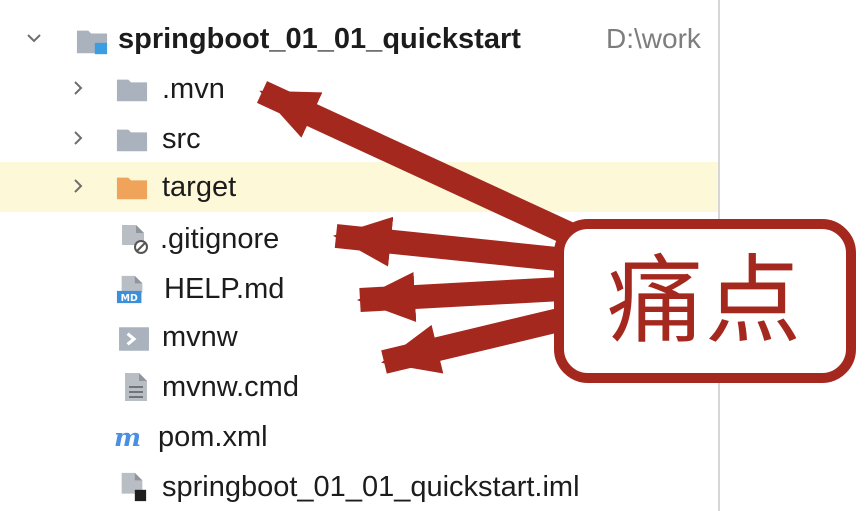 The image size is (866, 511). What do you see at coordinates (431, 170) in the screenshot?
I see `arrow-to-mvn` at bounding box center [431, 170].